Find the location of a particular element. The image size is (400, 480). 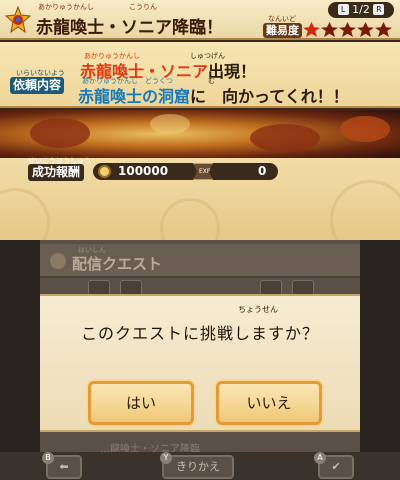

request-label: 依頼内容 is located at coordinates (37, 85).